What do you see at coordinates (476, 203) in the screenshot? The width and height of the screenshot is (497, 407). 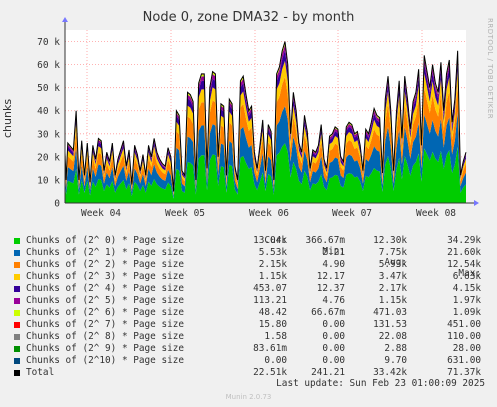 I see `x-axis-arrow` at bounding box center [476, 203].